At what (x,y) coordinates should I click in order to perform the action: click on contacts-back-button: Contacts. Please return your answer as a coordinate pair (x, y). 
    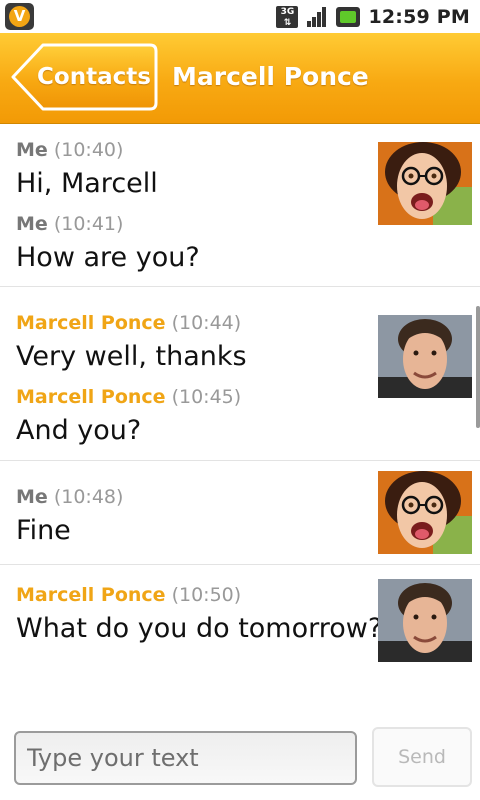
    Looking at the image, I should click on (84, 77).